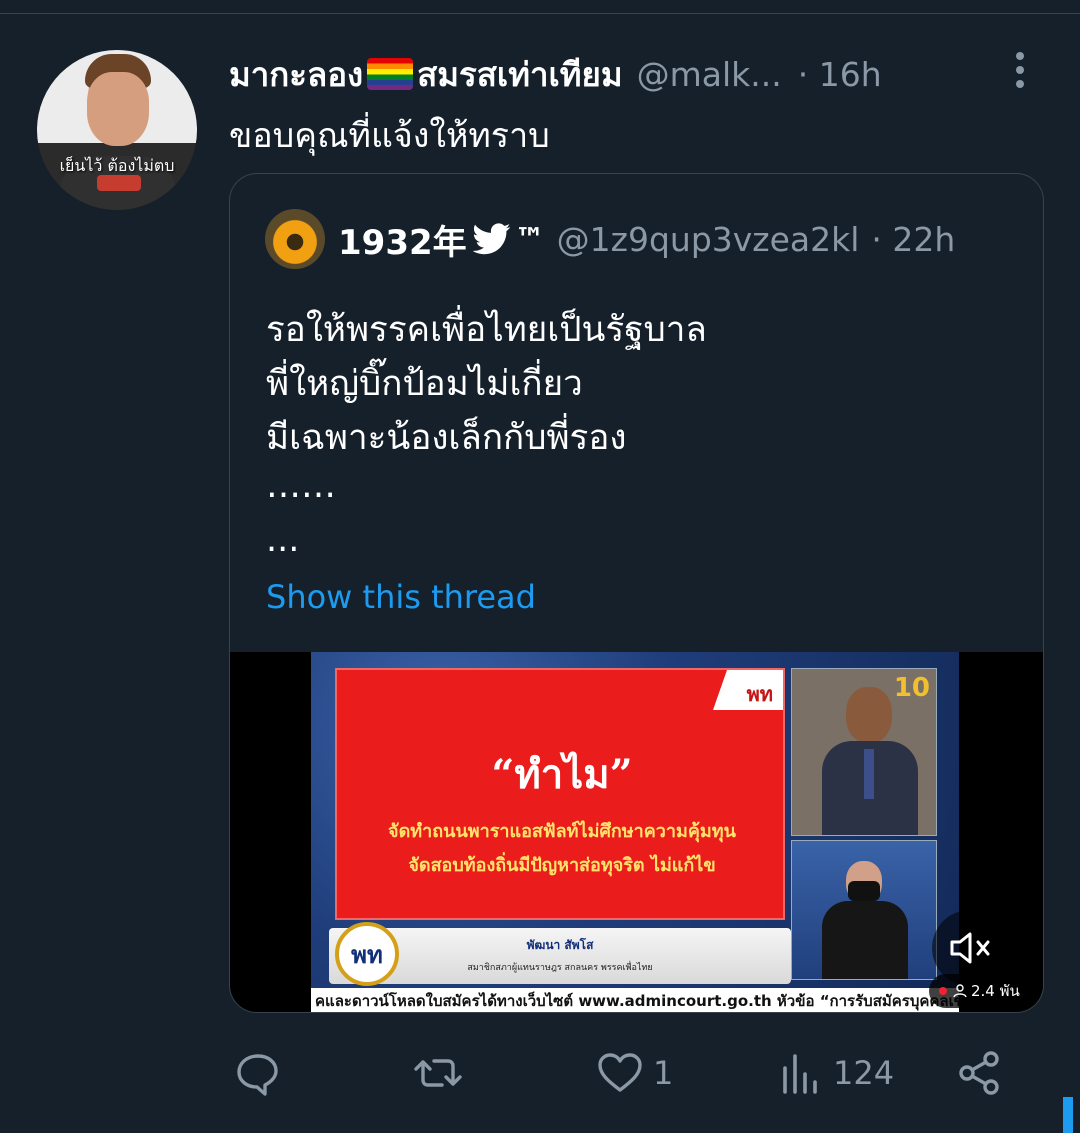 The width and height of the screenshot is (1080, 1133). Describe the element at coordinates (562, 774) in the screenshot. I see `video-title: “ทำไม”` at that location.